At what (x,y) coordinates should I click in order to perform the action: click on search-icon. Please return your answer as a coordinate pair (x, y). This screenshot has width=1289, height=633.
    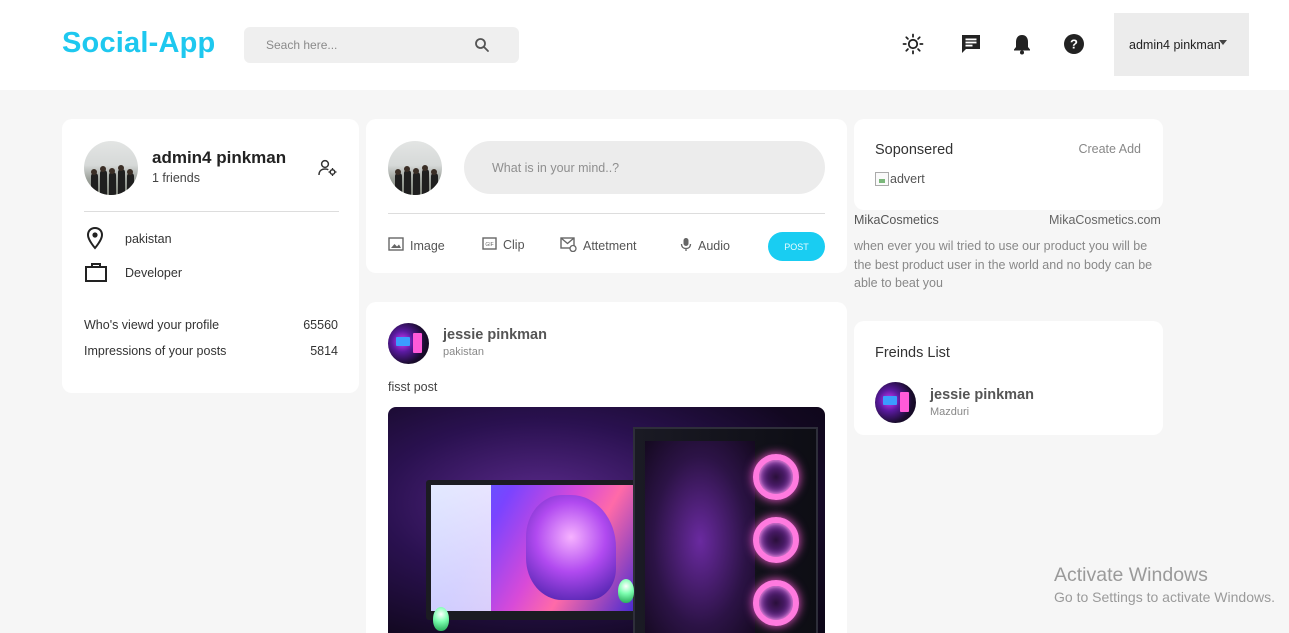
    Looking at the image, I should click on (482, 45).